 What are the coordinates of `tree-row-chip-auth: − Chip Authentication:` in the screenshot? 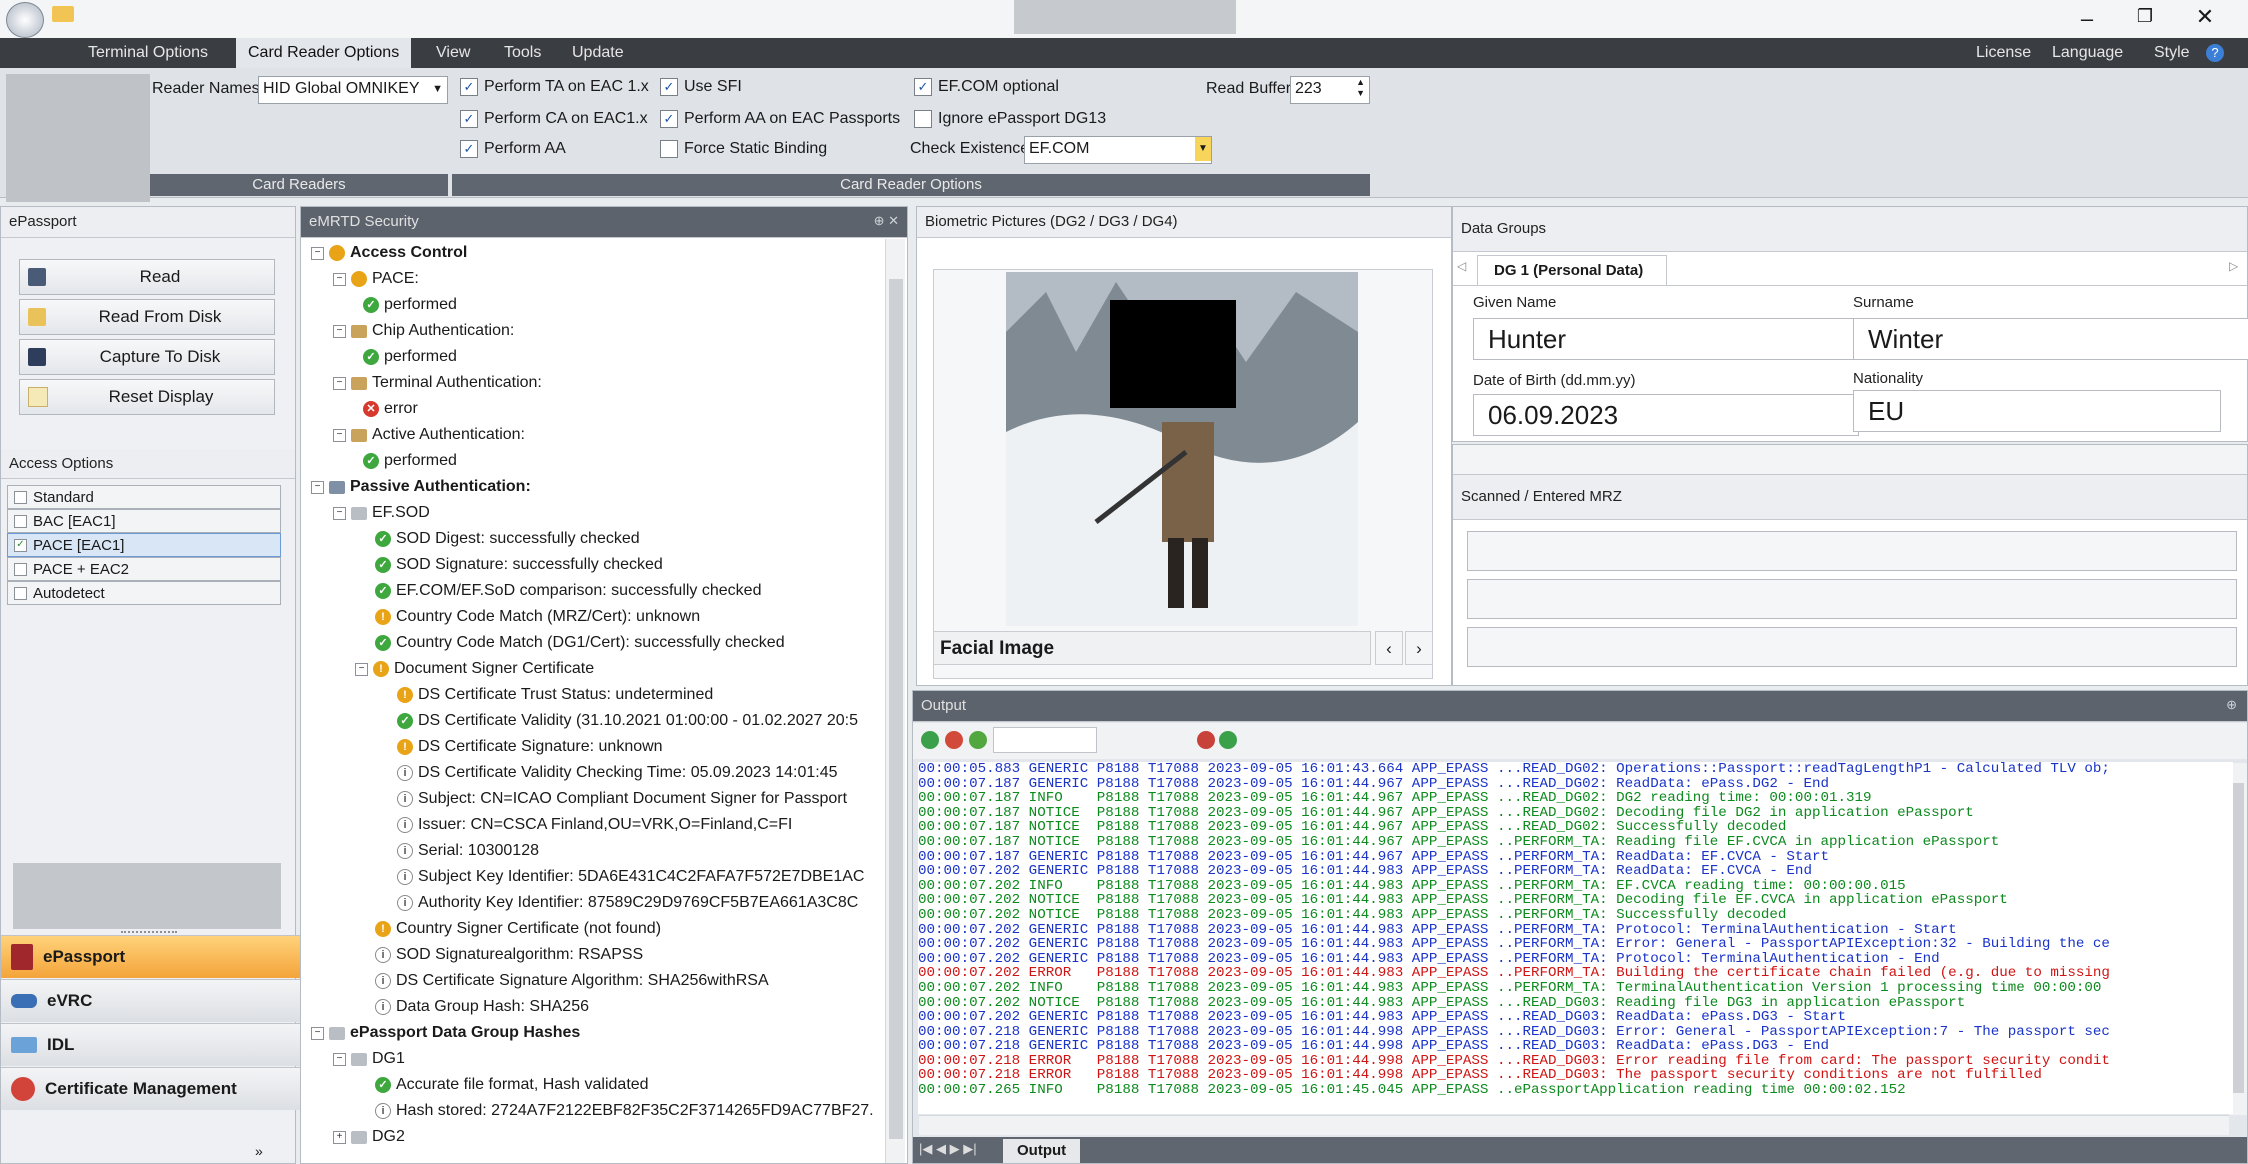 It's located at (423, 331).